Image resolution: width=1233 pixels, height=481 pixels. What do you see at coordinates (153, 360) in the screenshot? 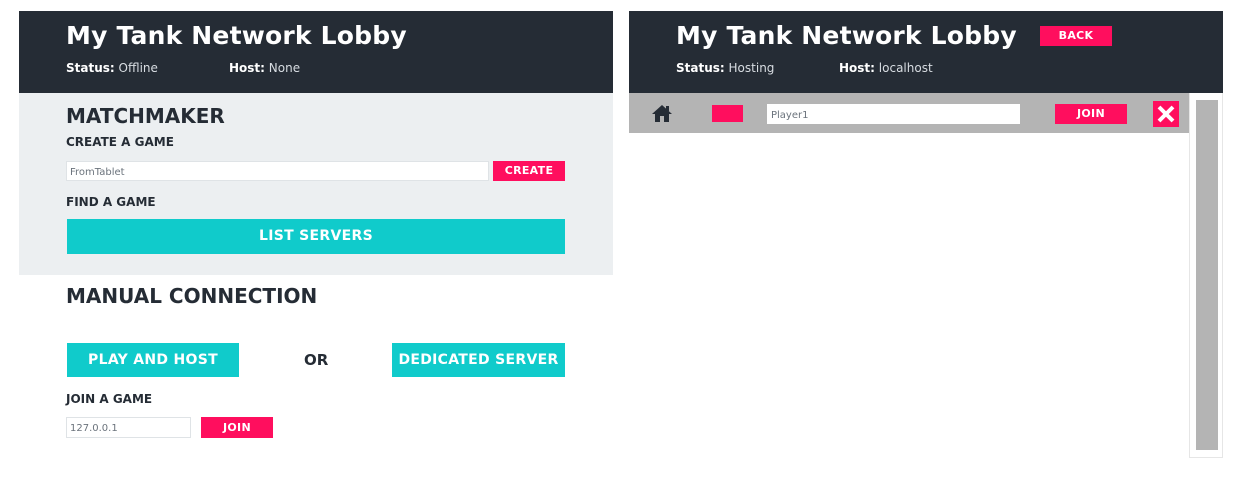
I see `play-and-host-button: PLAY AND HOST` at bounding box center [153, 360].